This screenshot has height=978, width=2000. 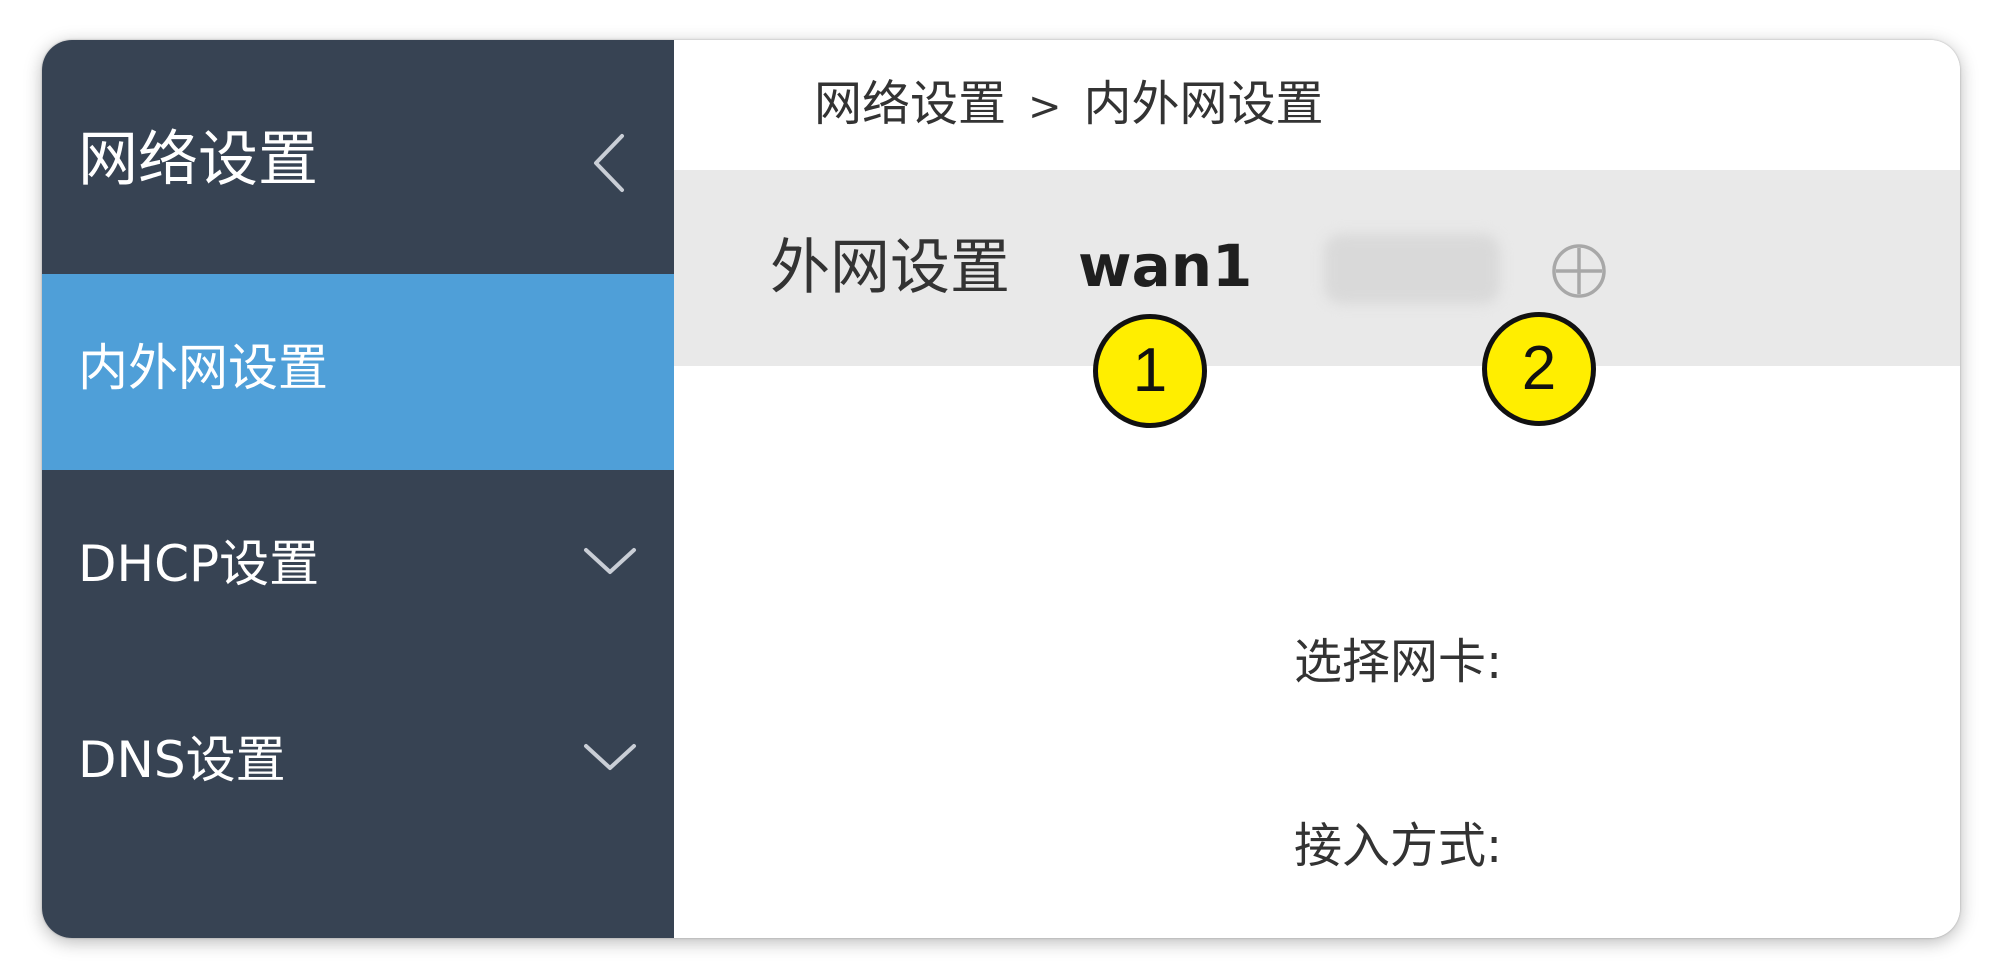 What do you see at coordinates (182, 760) in the screenshot?
I see `sidebar-item-label: DNS设置` at bounding box center [182, 760].